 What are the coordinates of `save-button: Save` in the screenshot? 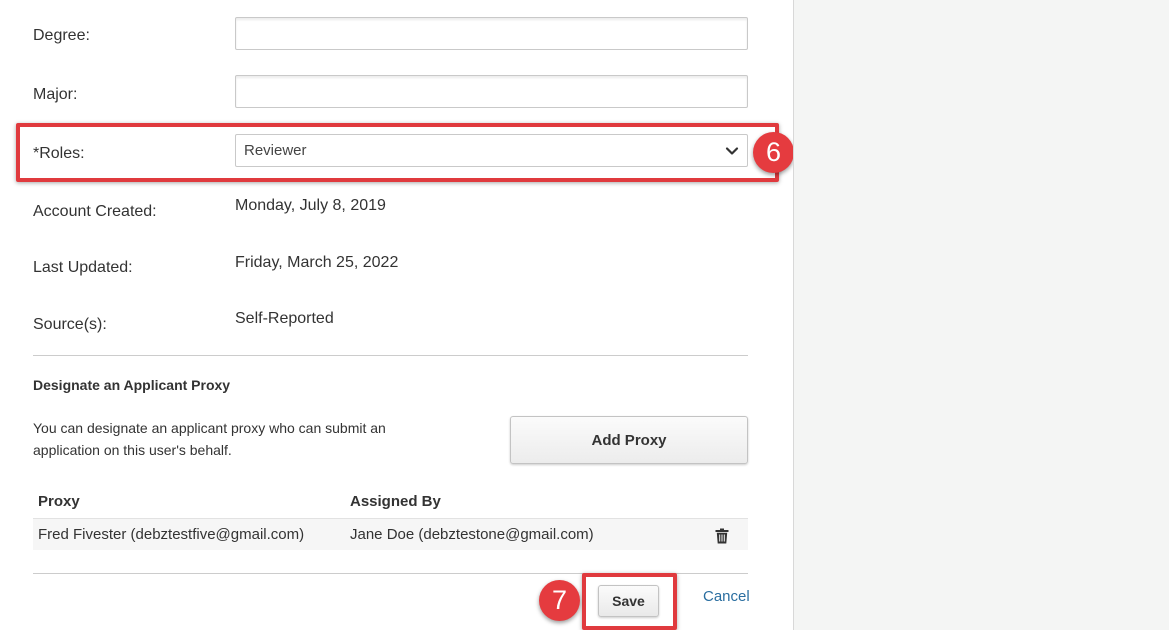 It's located at (628, 601).